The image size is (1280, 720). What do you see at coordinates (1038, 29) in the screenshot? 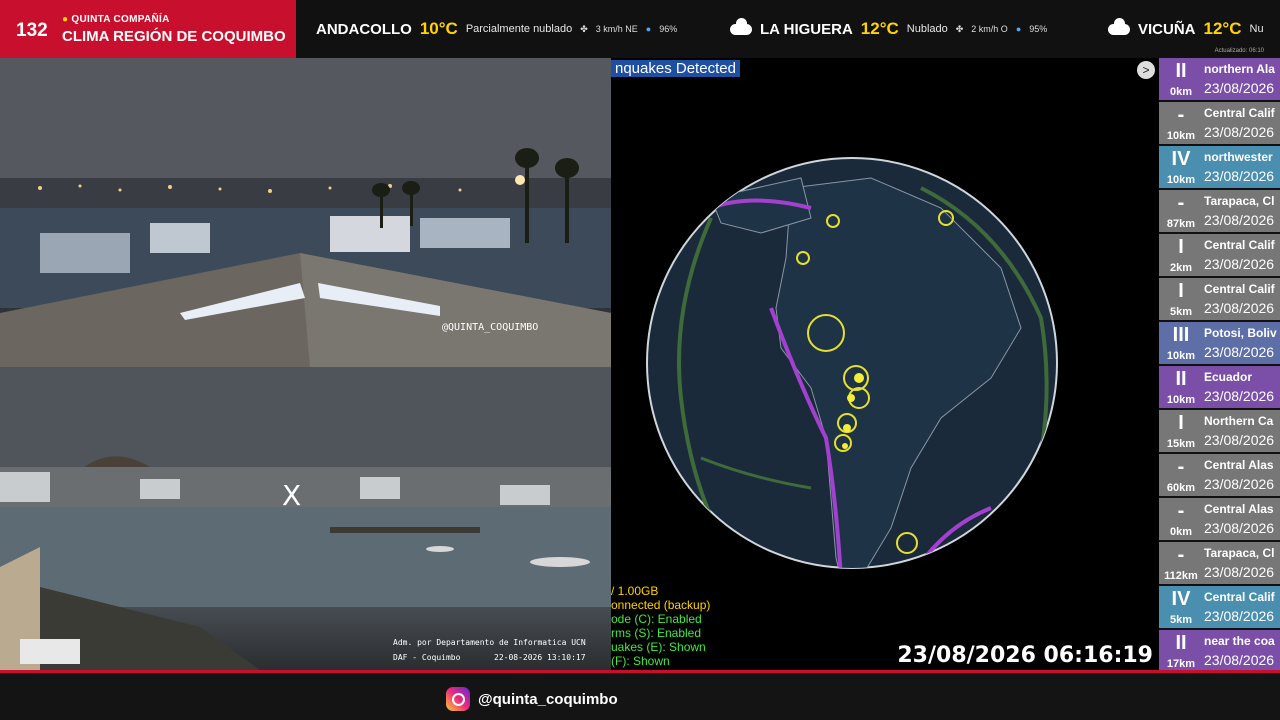
I see `weather-humidity: 95%` at bounding box center [1038, 29].